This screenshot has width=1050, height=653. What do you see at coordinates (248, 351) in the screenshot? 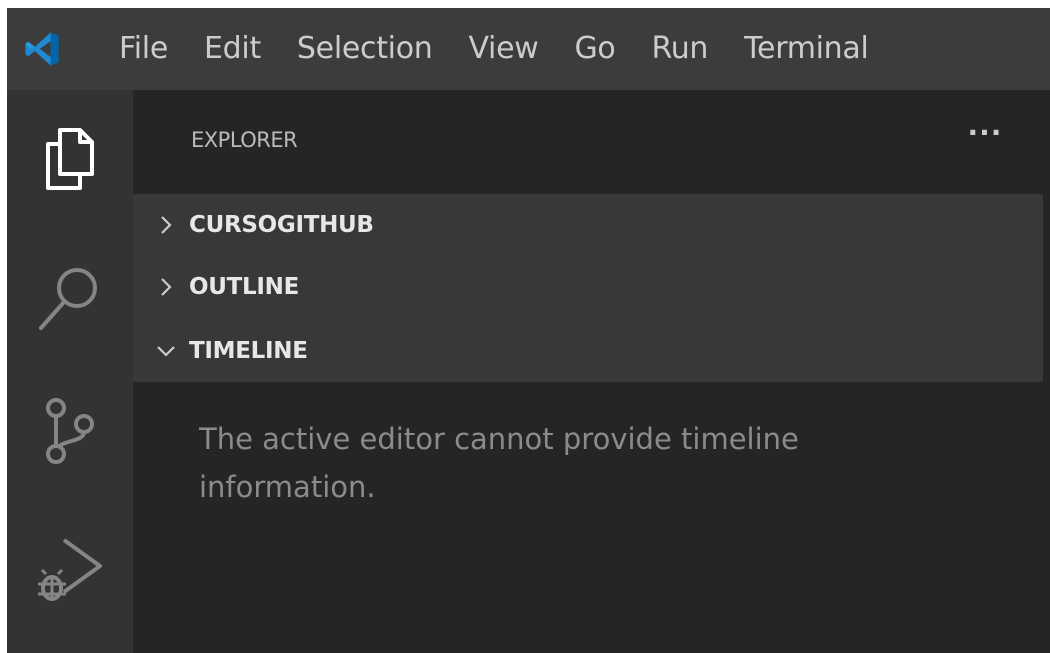
I see `section-label: TIMELINE` at bounding box center [248, 351].